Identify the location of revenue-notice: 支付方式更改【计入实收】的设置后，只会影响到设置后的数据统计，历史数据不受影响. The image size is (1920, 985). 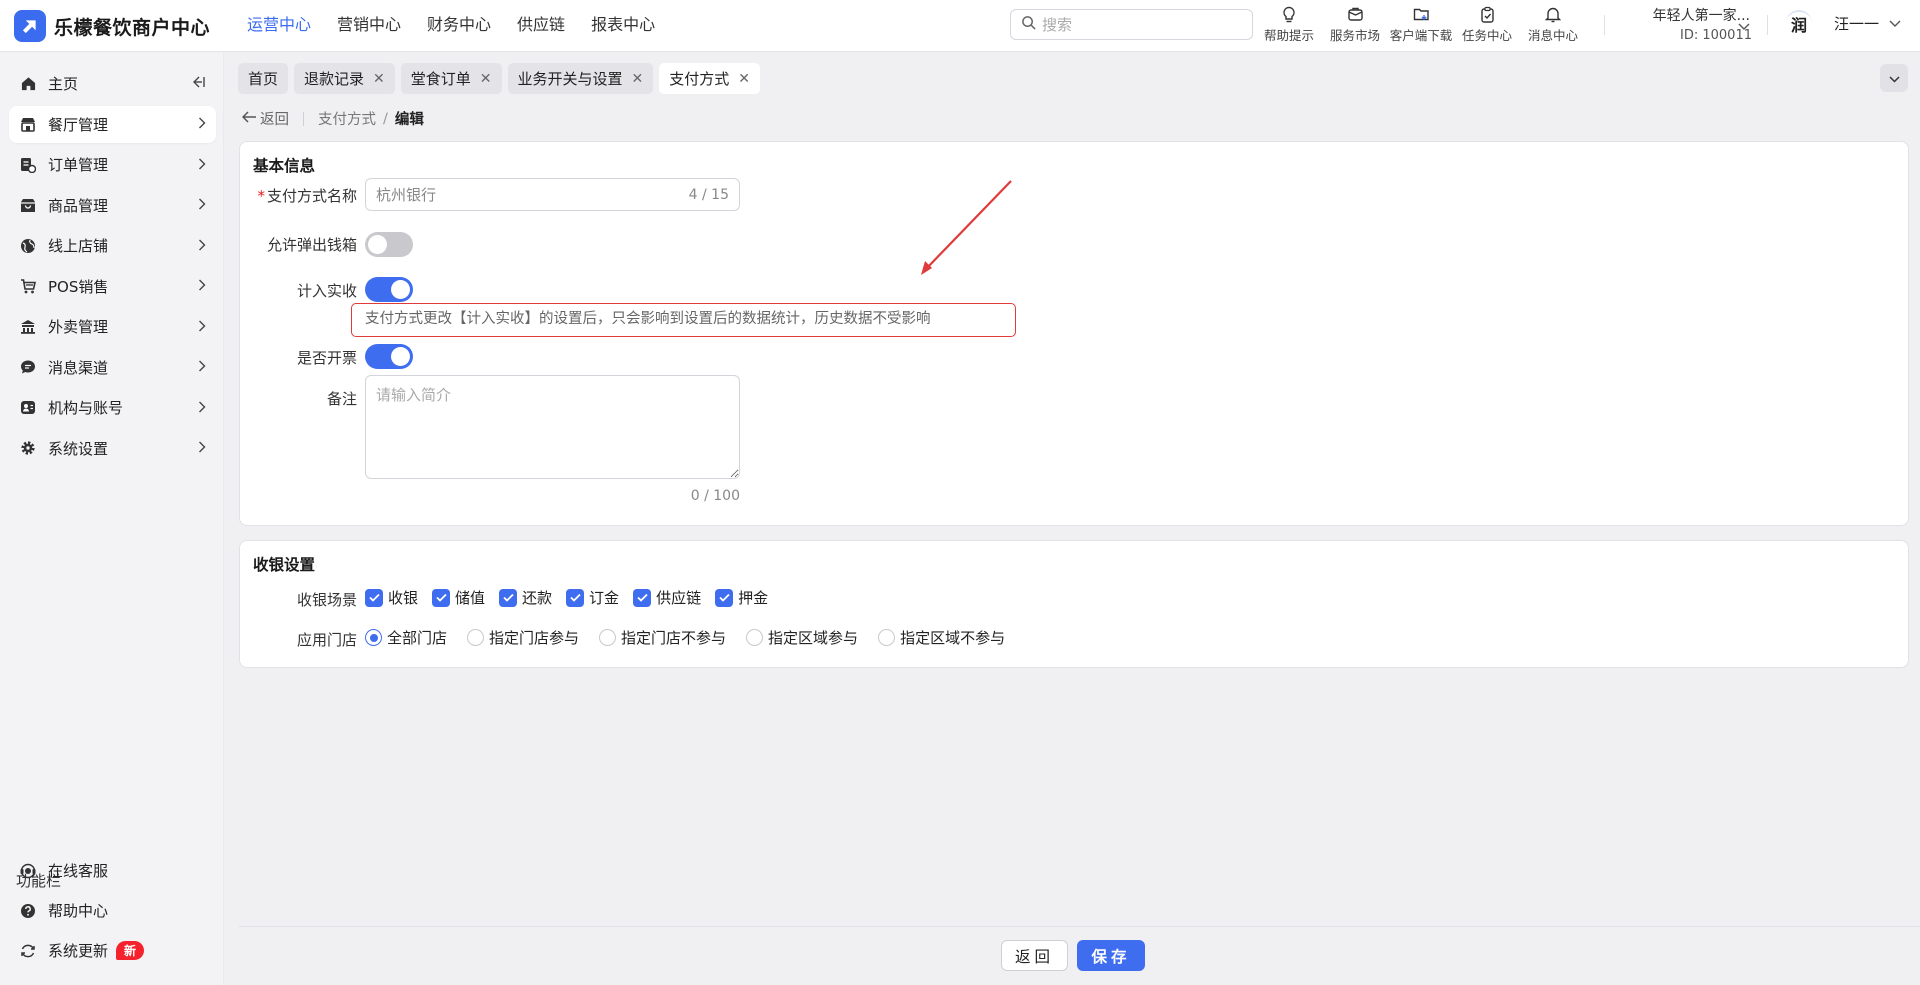
(683, 320).